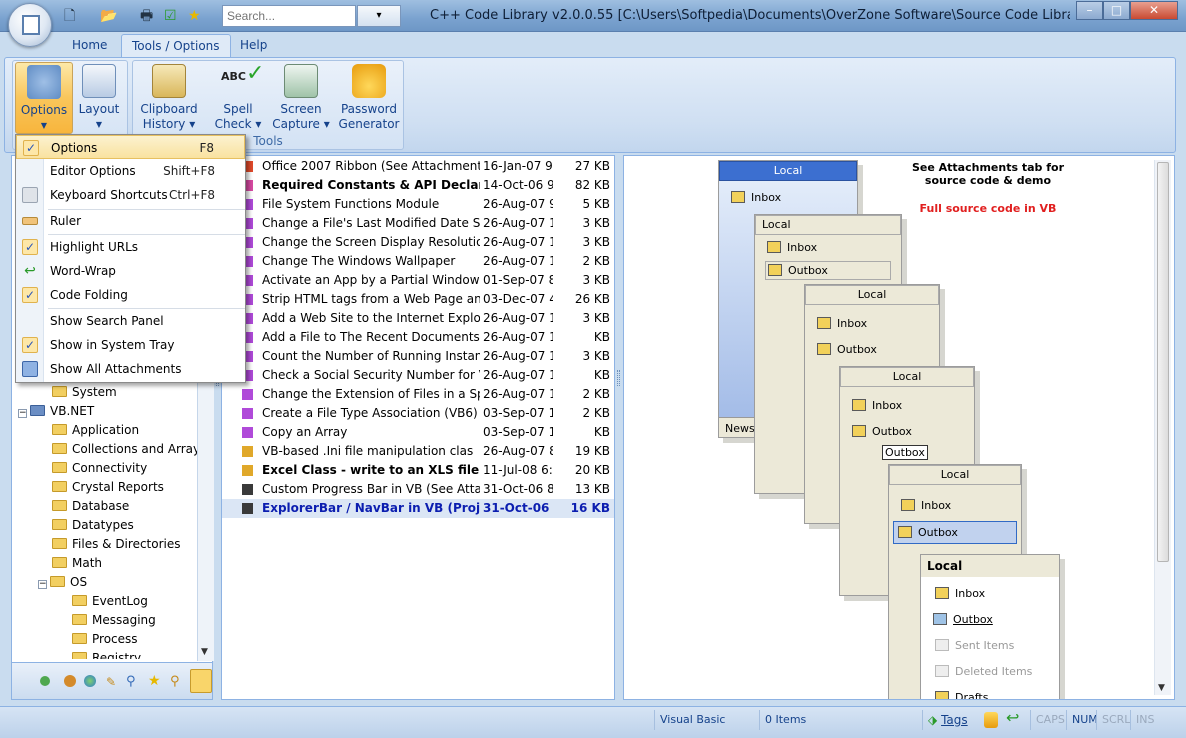  I want to click on tree-item-files-directories: Files & Directories, so click(106, 544).